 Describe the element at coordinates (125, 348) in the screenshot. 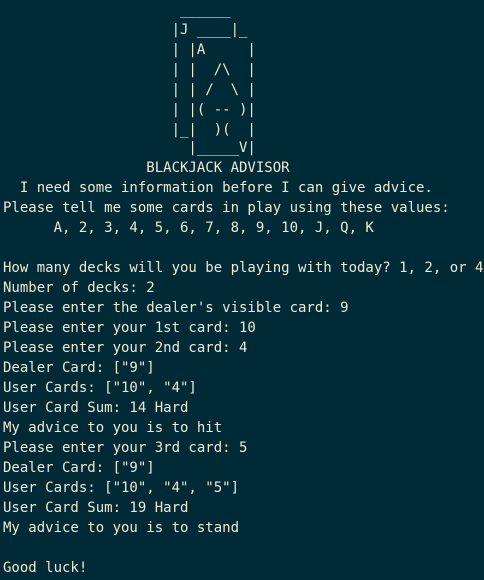

I see `session-line: Please enter your 2nd card: 4` at that location.